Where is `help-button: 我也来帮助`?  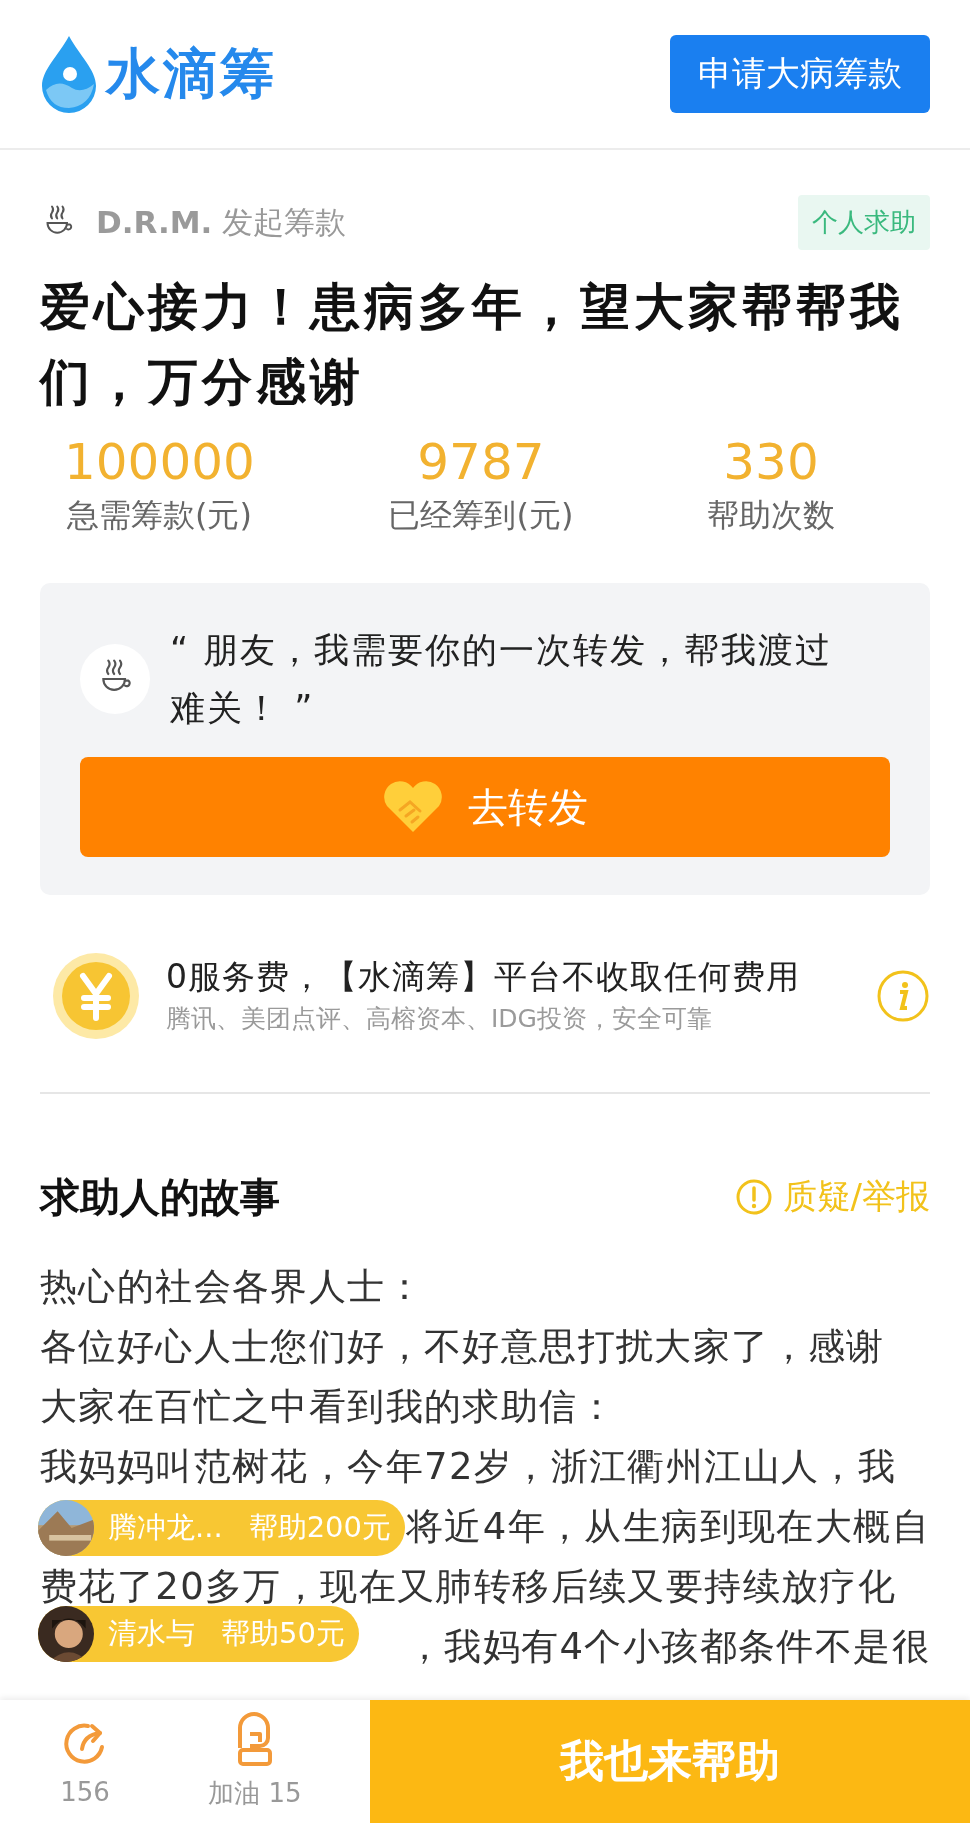 help-button: 我也来帮助 is located at coordinates (670, 1761).